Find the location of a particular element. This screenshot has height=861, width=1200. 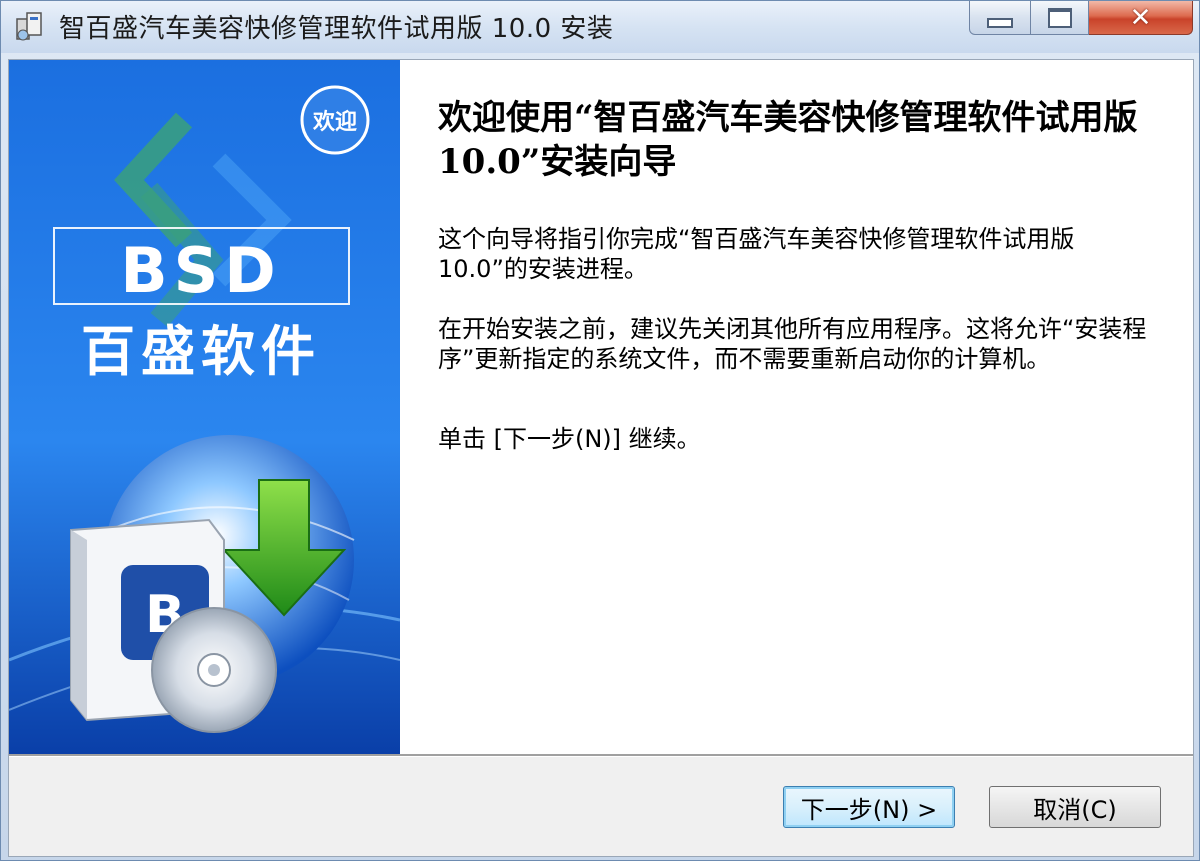

close-button: ✕ is located at coordinates (1141, 18).